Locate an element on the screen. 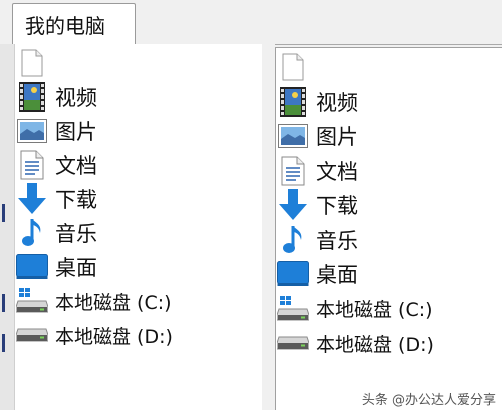 This screenshot has width=502, height=410. tab-bar: 我的电脑 is located at coordinates (251, 22).